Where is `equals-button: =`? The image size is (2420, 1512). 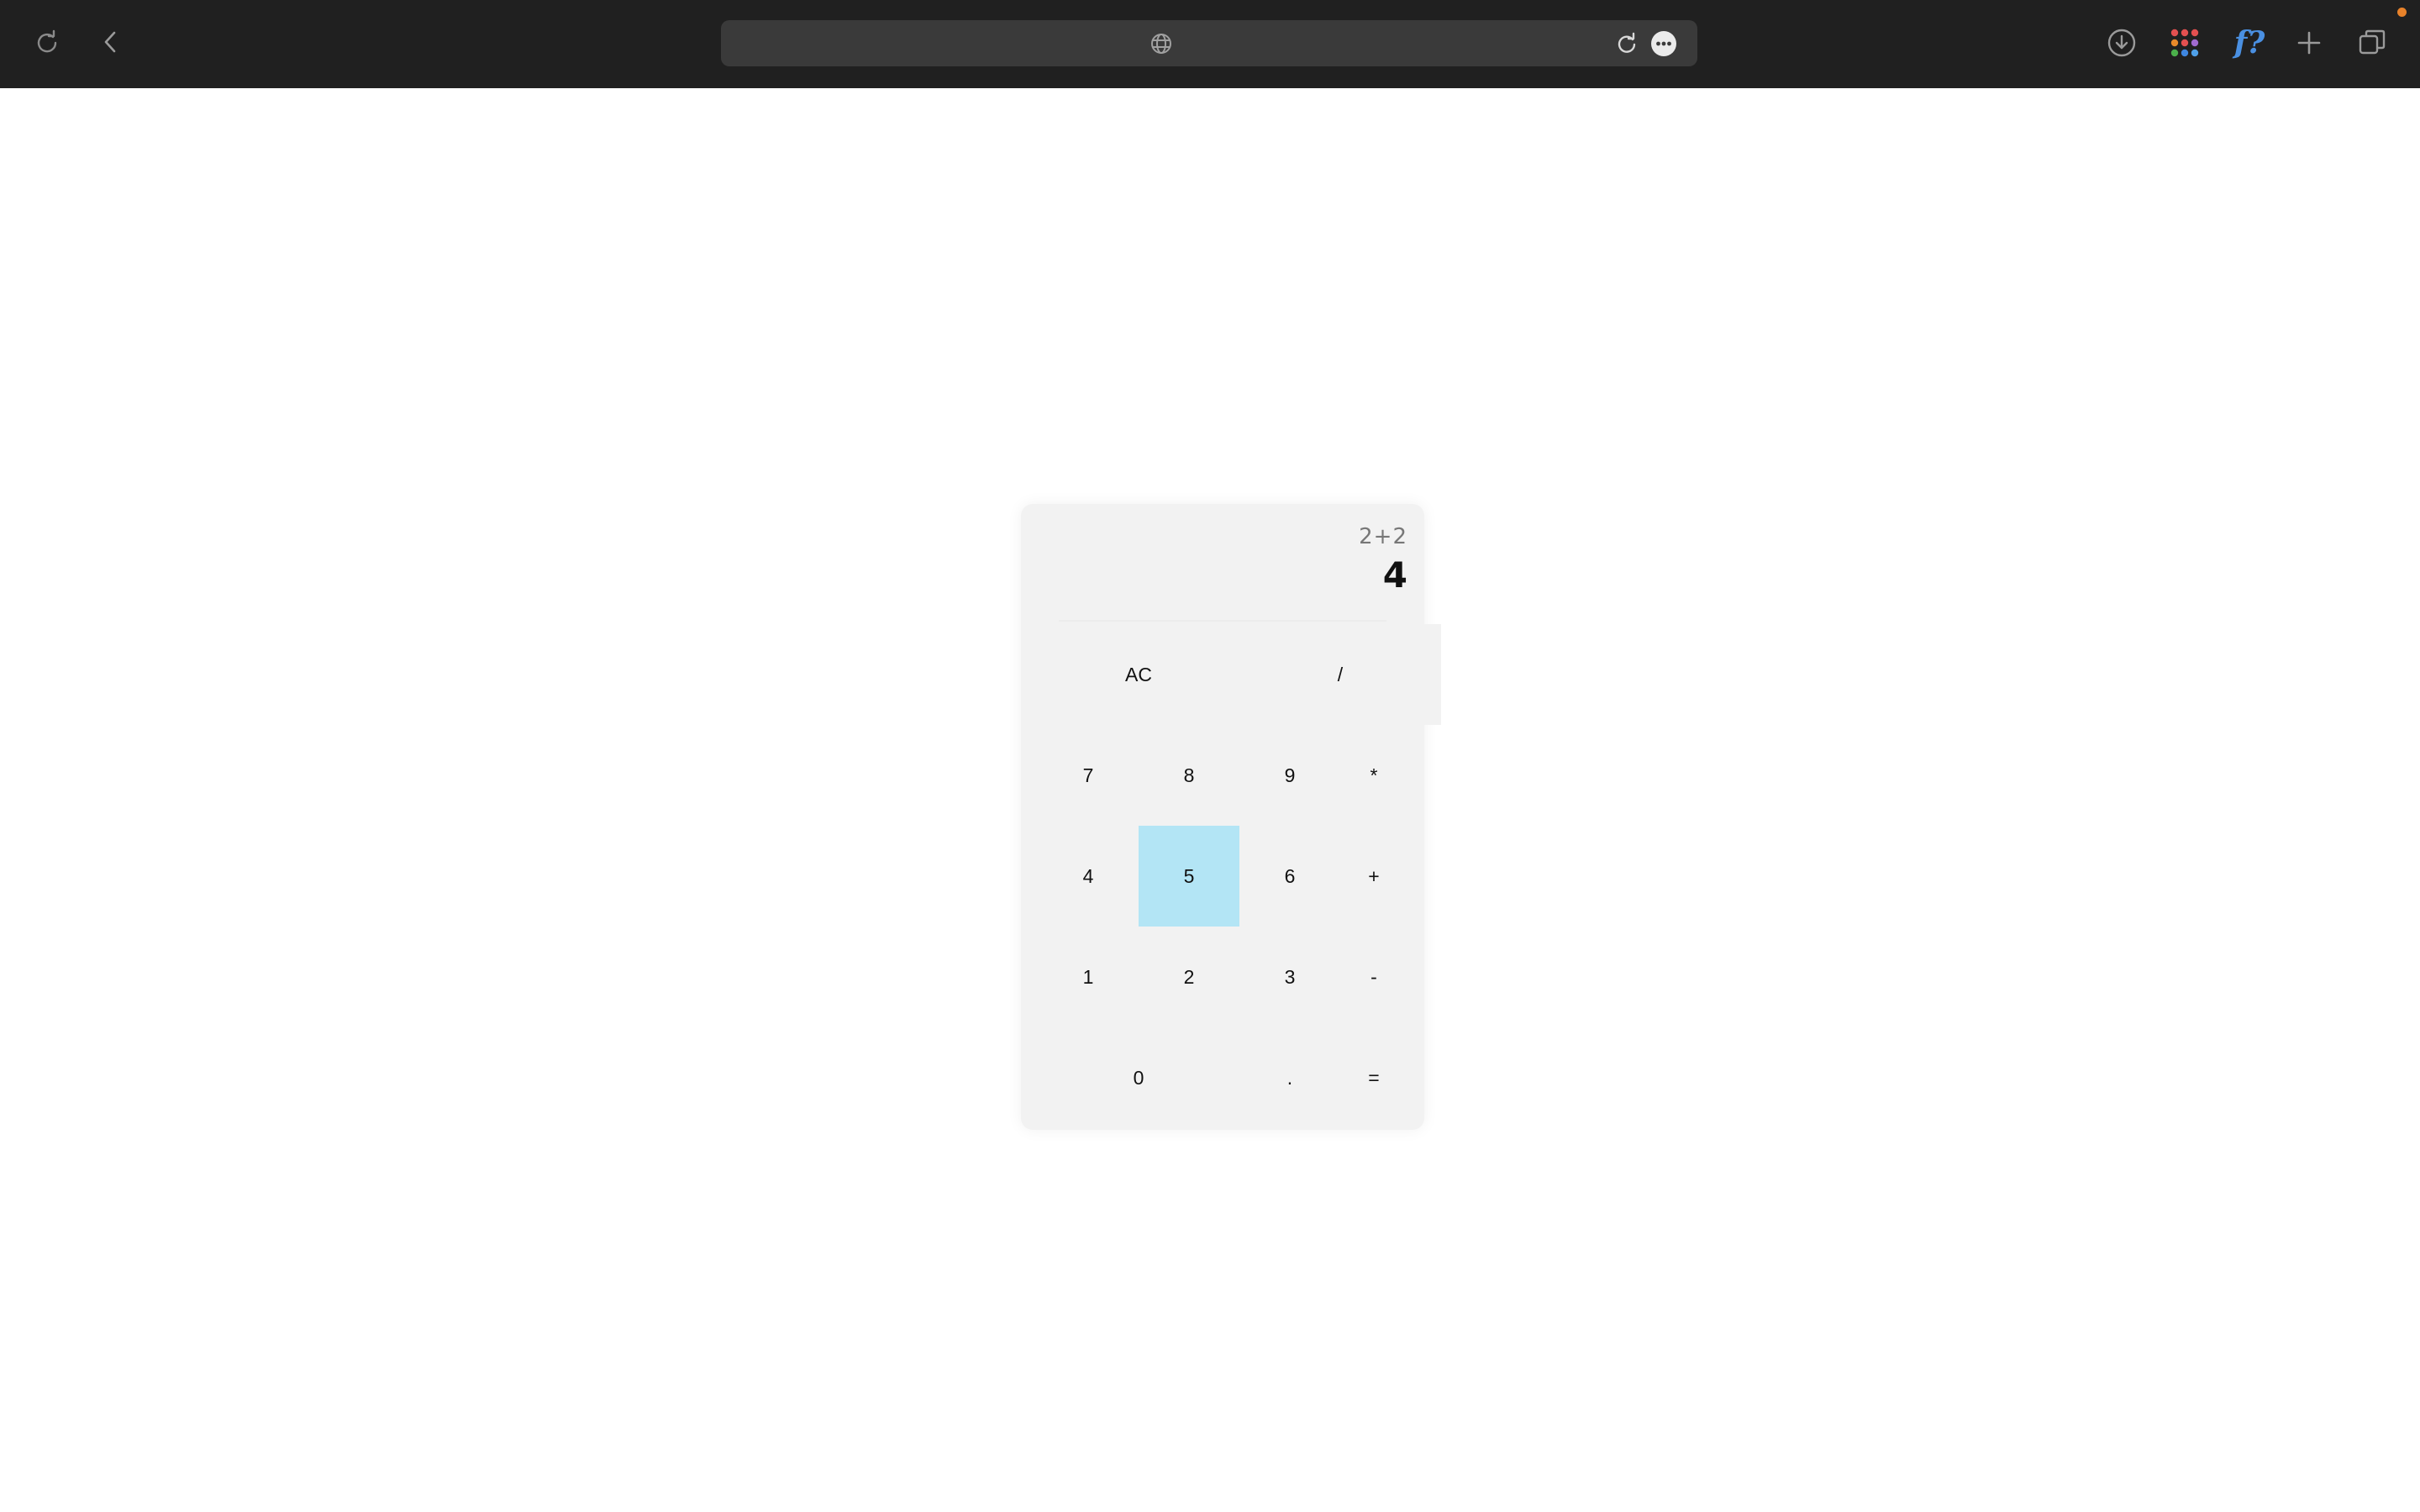 equals-button: = is located at coordinates (1374, 1077).